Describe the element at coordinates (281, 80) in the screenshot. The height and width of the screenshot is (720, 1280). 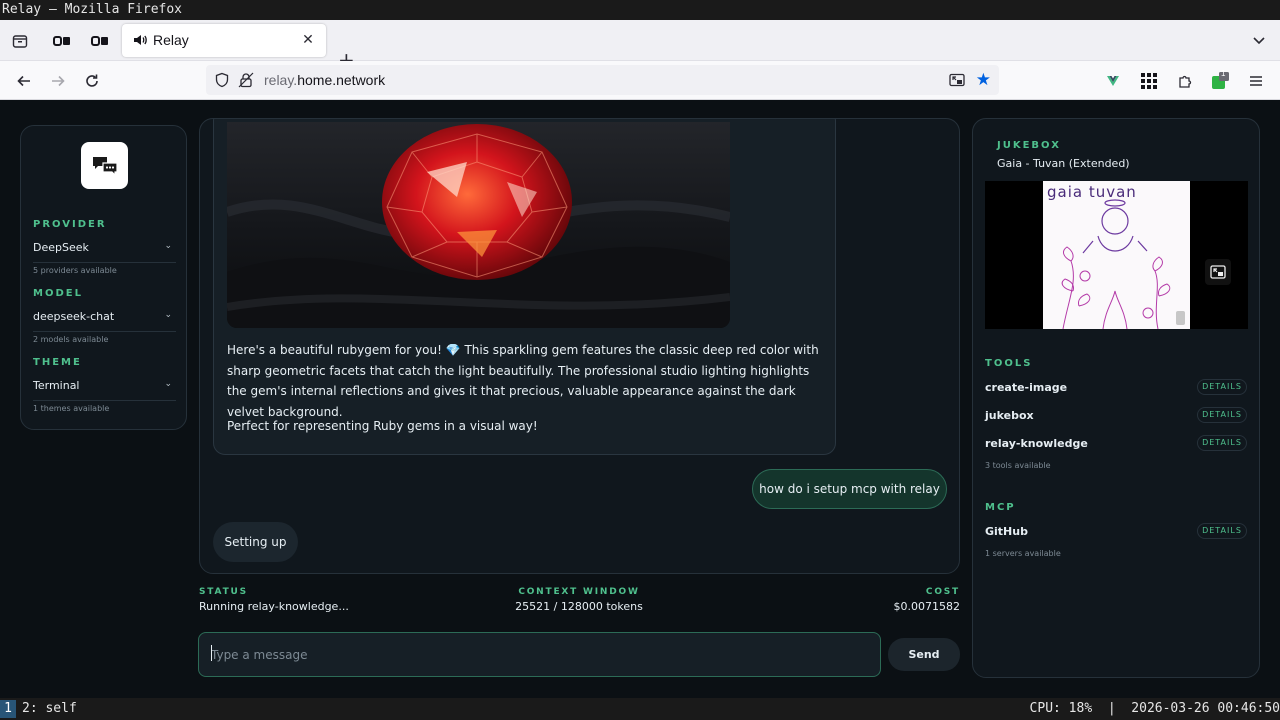
I see `url-prefix: relay.` at that location.